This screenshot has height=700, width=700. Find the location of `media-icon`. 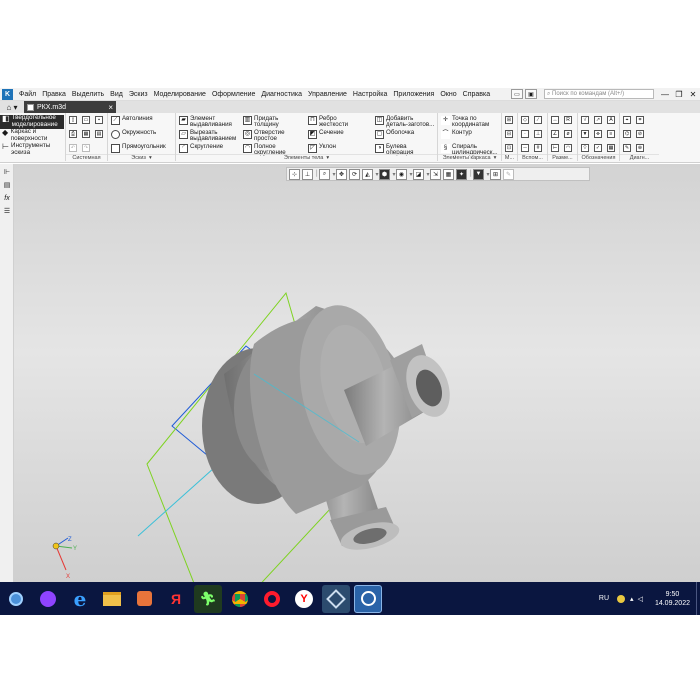

media-icon is located at coordinates (144, 599).